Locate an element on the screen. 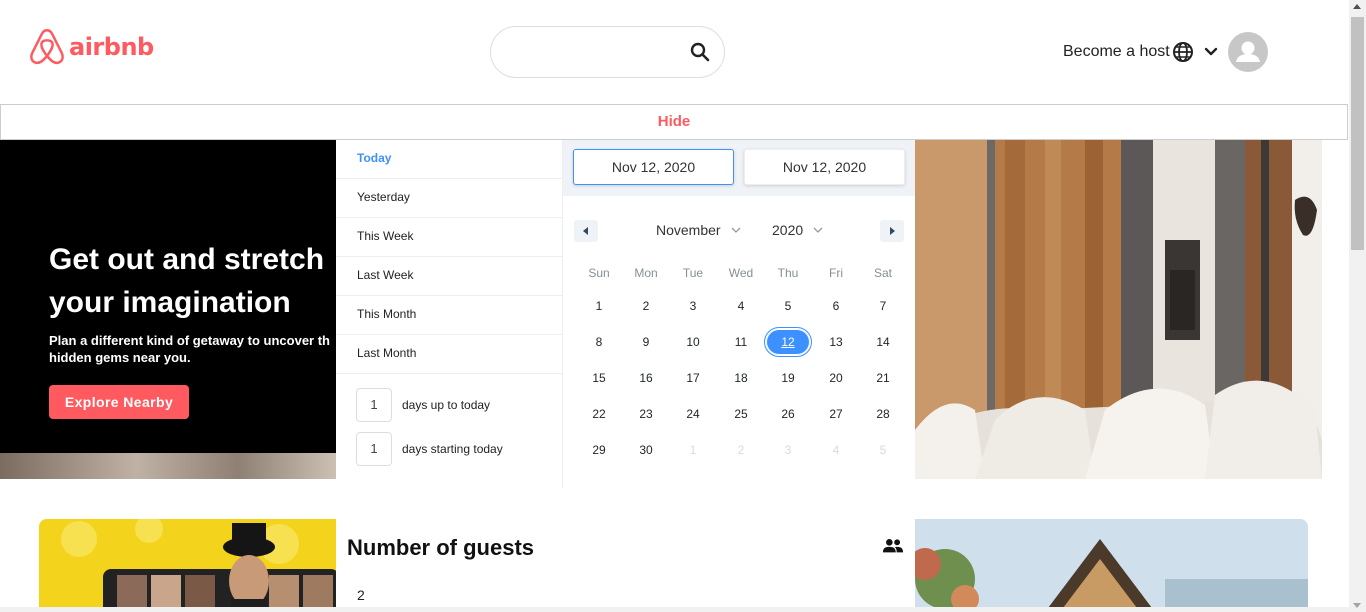  calendar-day: 28 is located at coordinates (883, 414).